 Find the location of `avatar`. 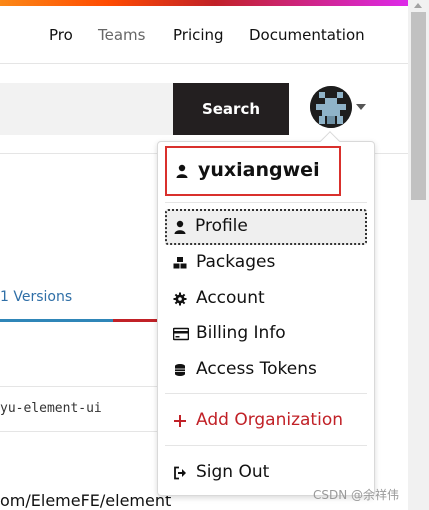

avatar is located at coordinates (331, 107).